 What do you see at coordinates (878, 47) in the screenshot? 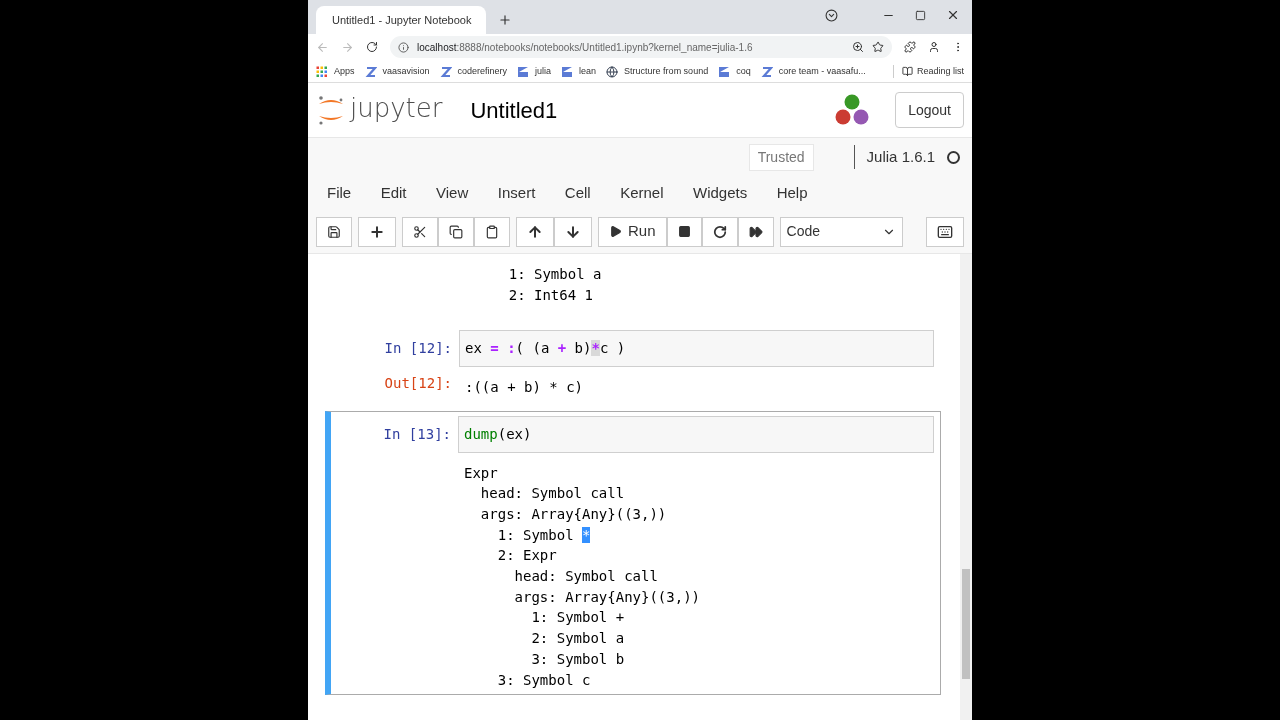
I see `bookmark-star-icon` at bounding box center [878, 47].